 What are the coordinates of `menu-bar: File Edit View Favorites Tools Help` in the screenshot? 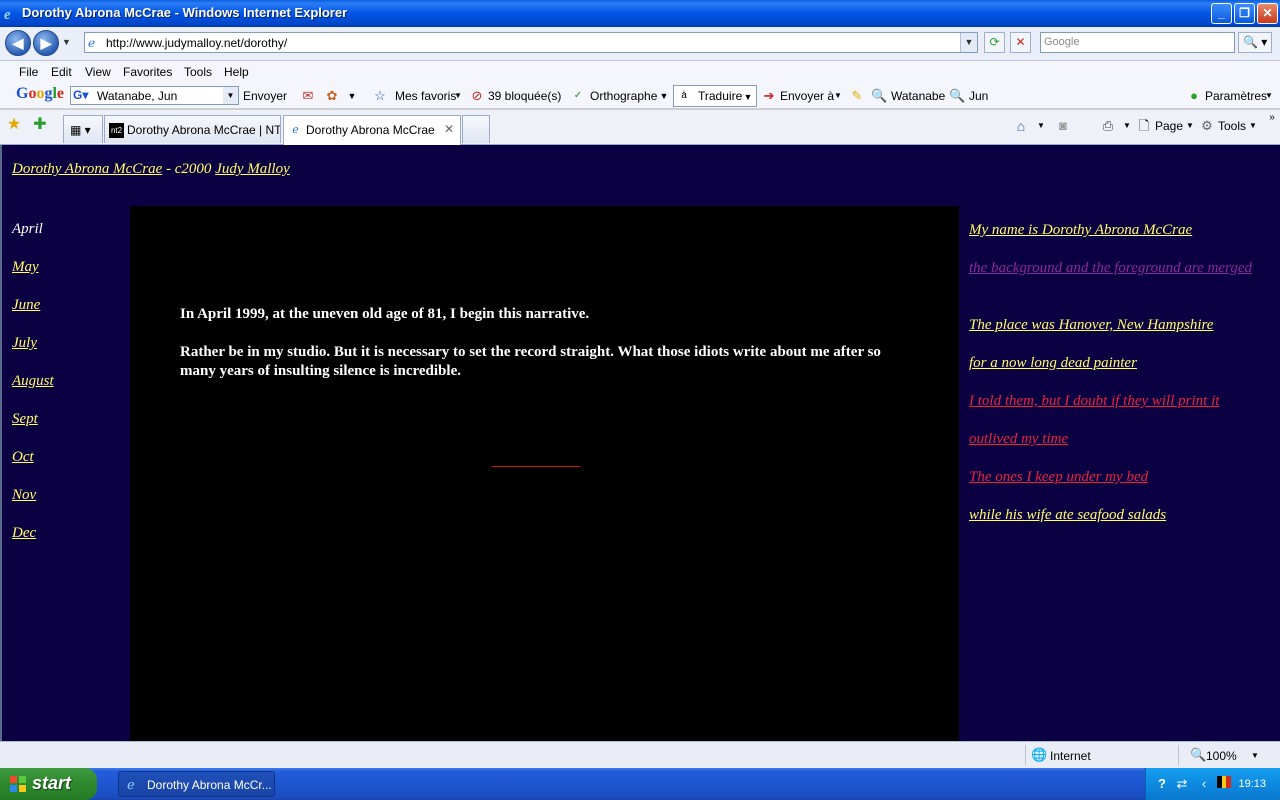 It's located at (640, 72).